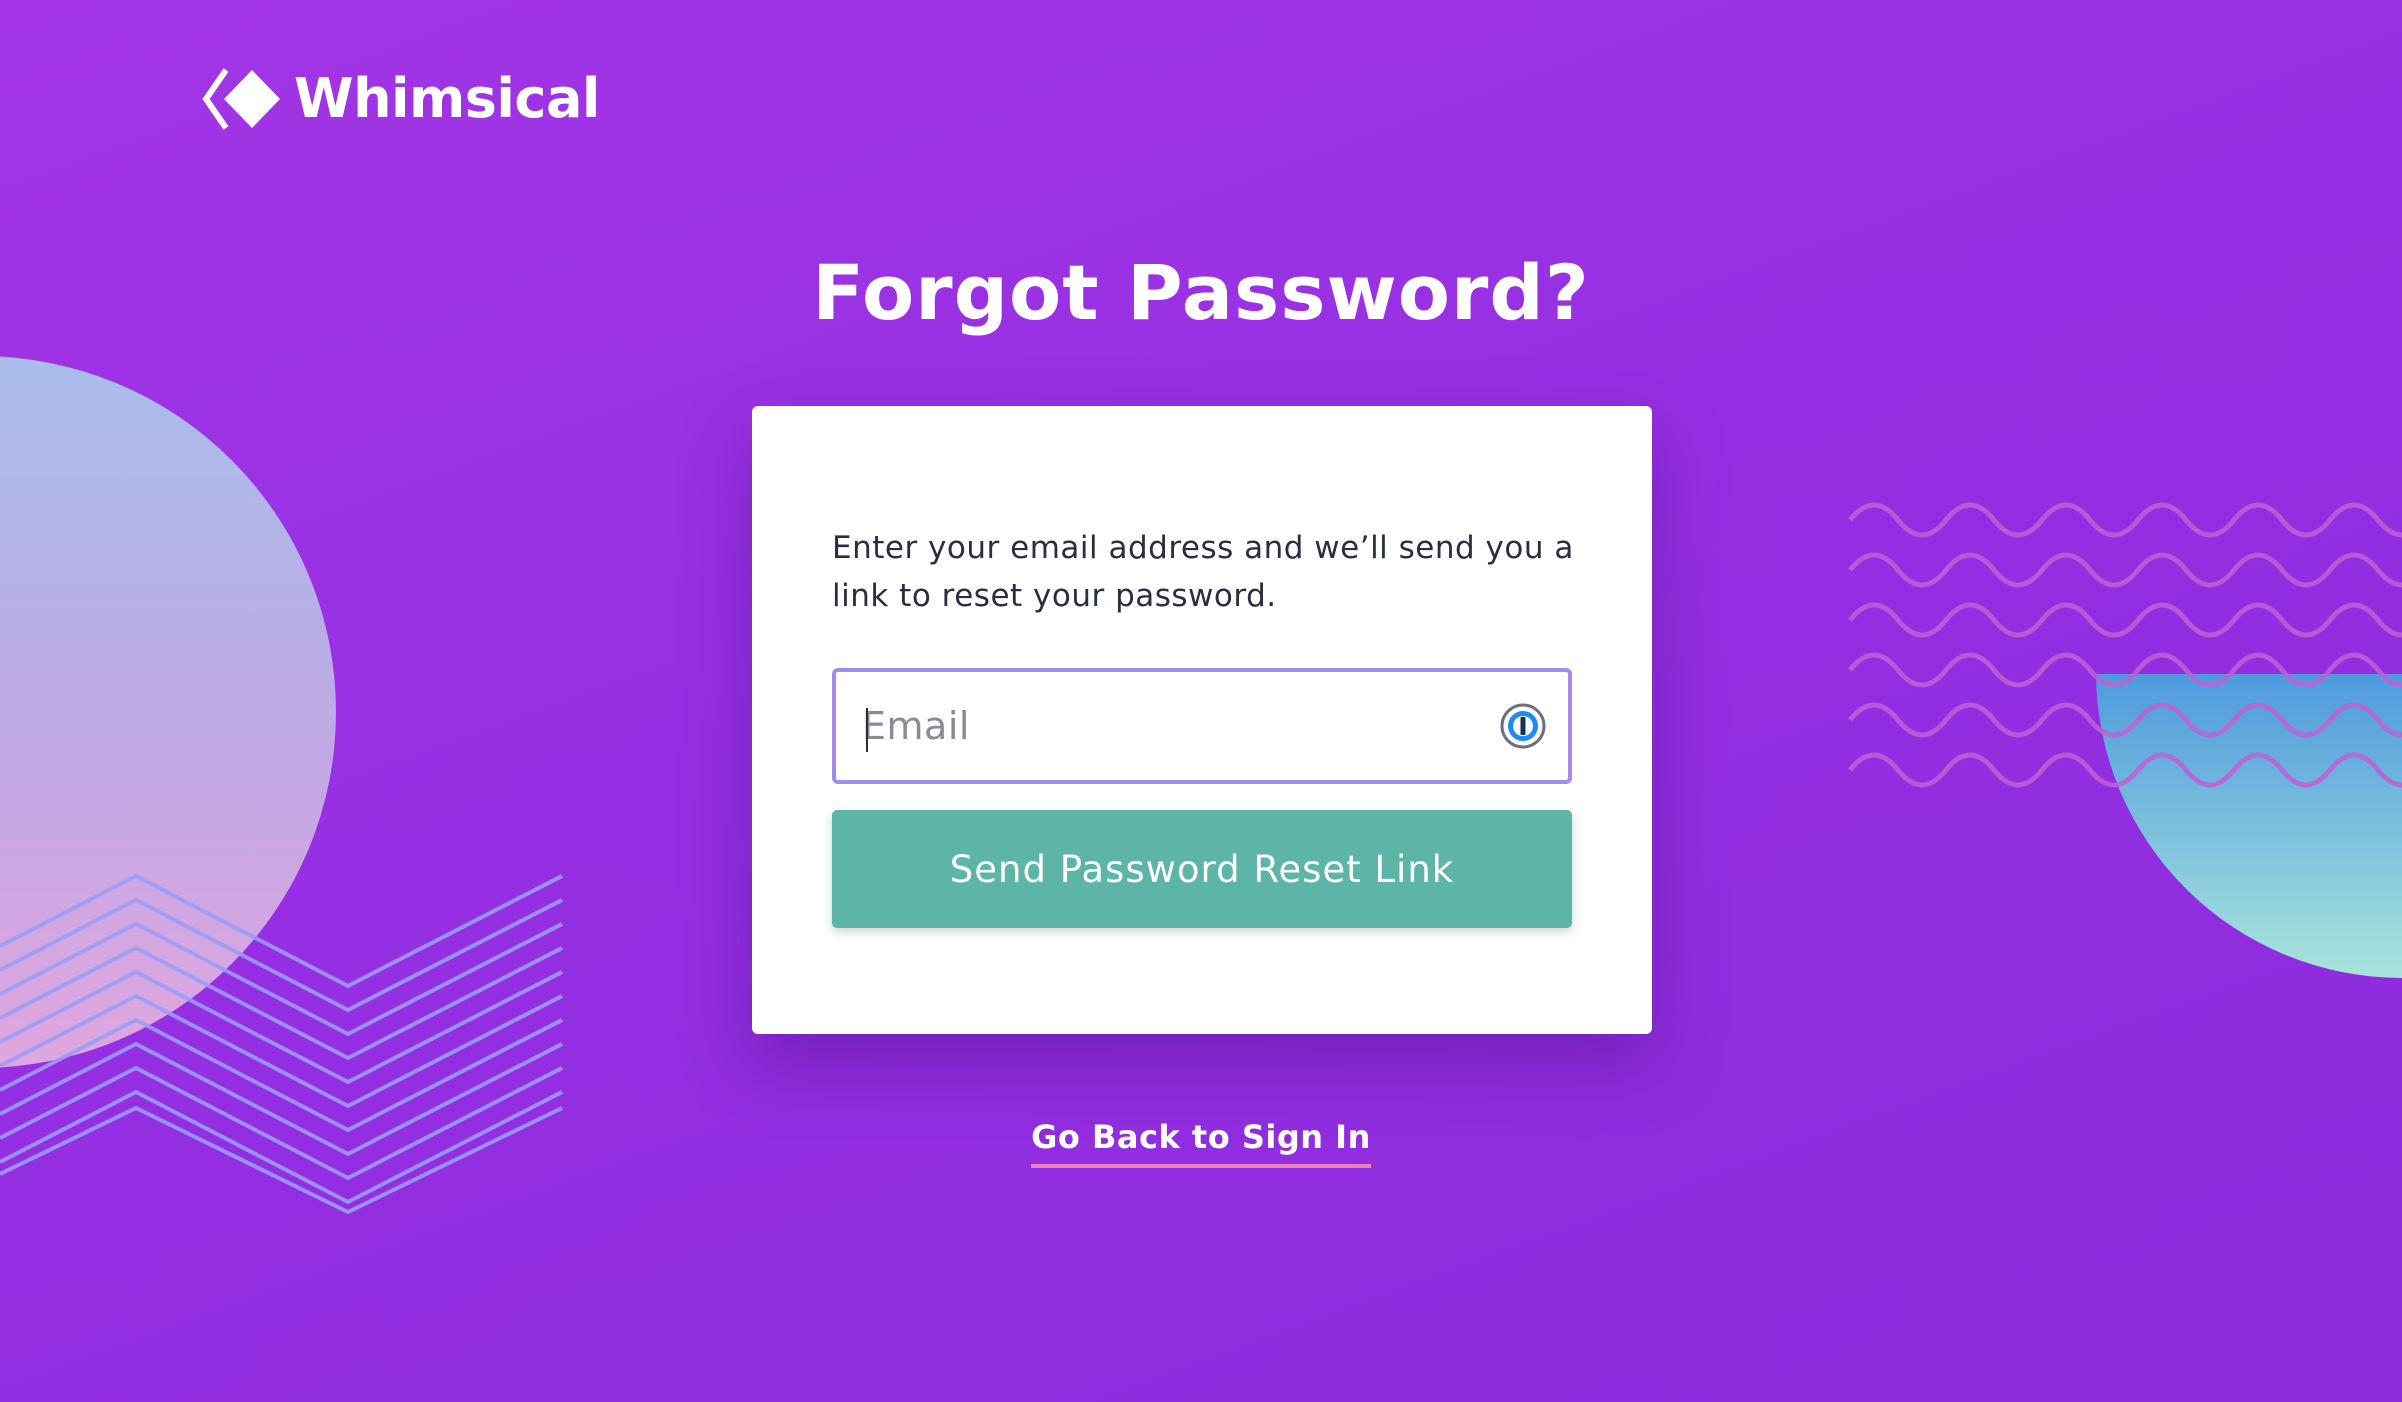  Describe the element at coordinates (2249, 826) in the screenshot. I see `right-circle-shape` at that location.